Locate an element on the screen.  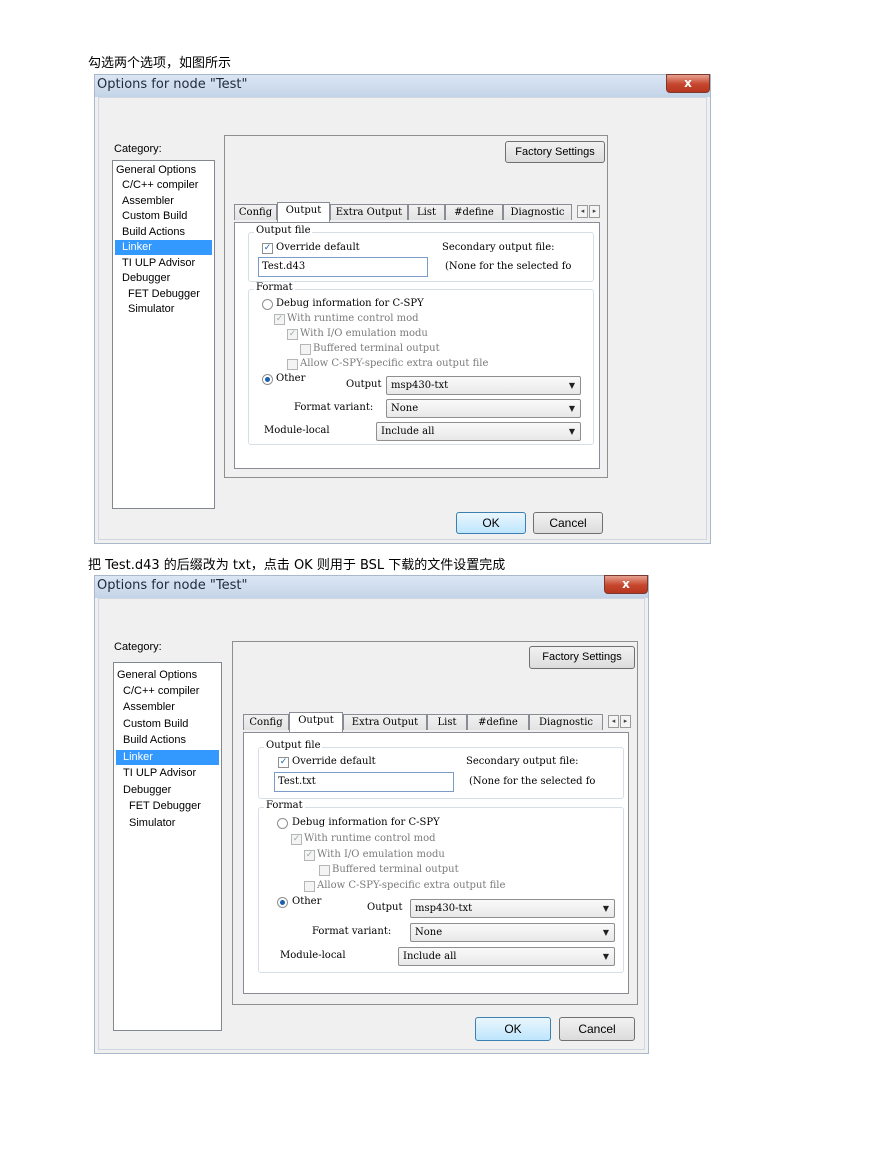
category-label: Category: is located at coordinates (138, 149).